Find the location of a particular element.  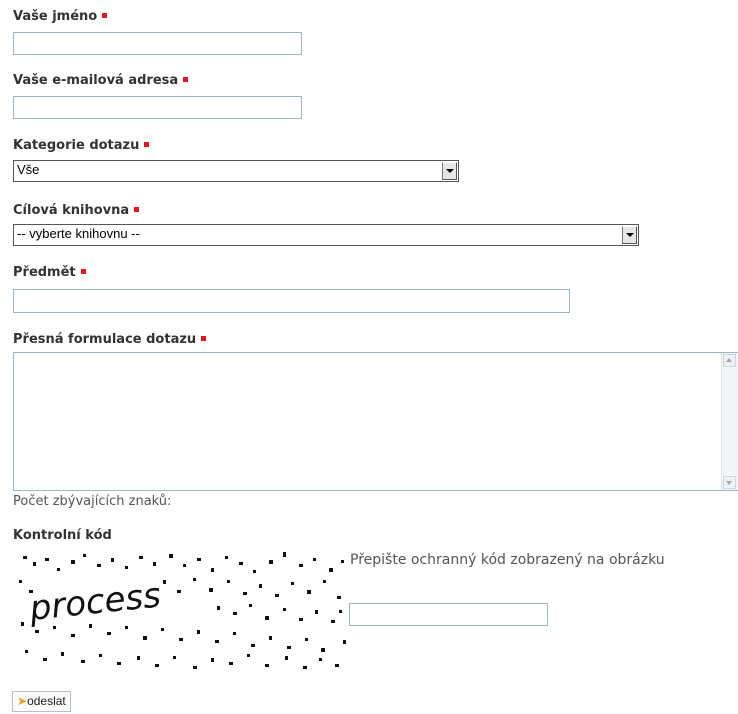

subject-label: Předmět is located at coordinates (49, 272).